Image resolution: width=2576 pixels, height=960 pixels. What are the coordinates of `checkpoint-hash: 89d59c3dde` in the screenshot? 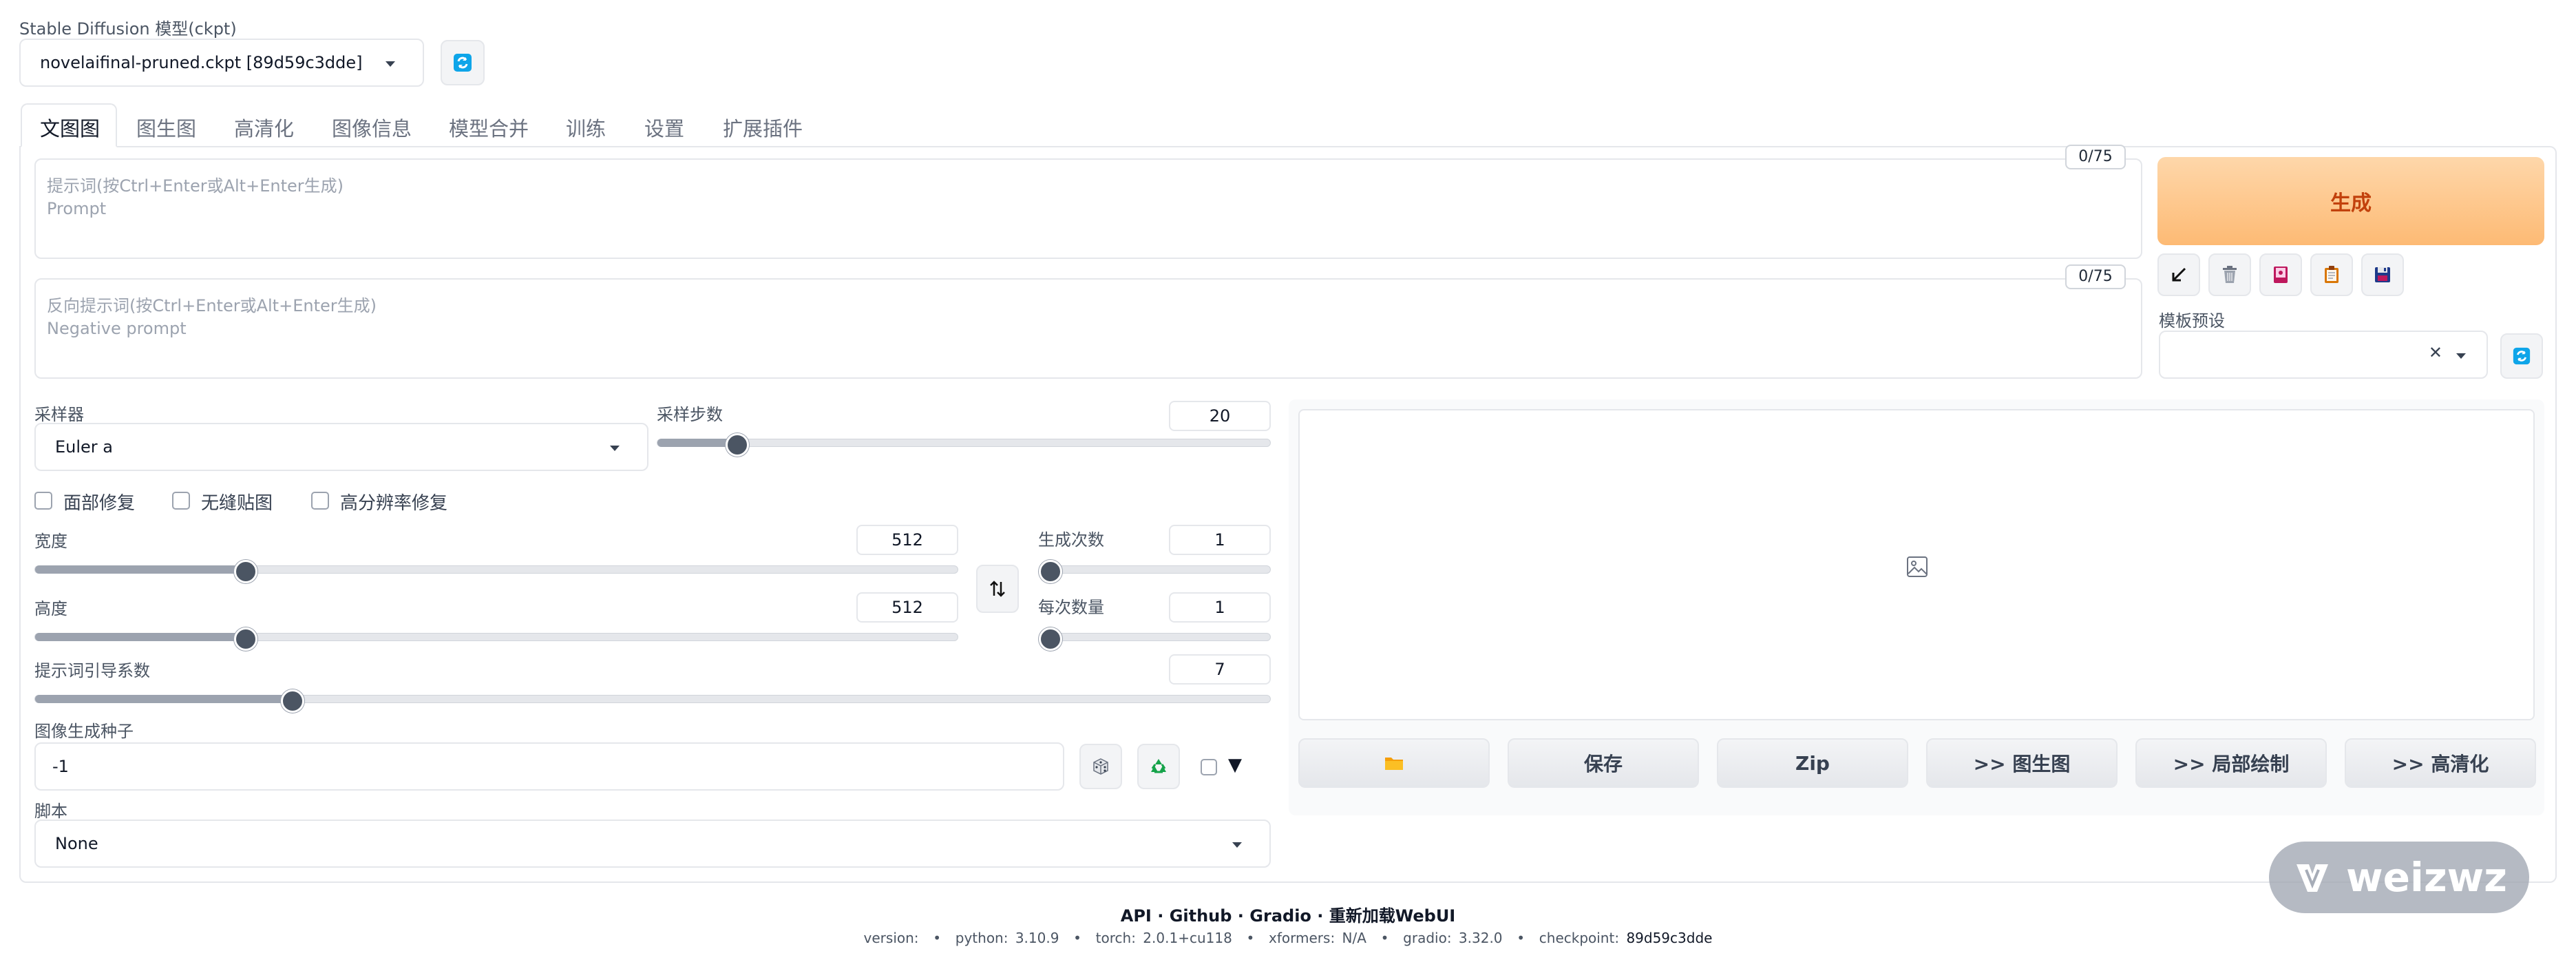 It's located at (1669, 938).